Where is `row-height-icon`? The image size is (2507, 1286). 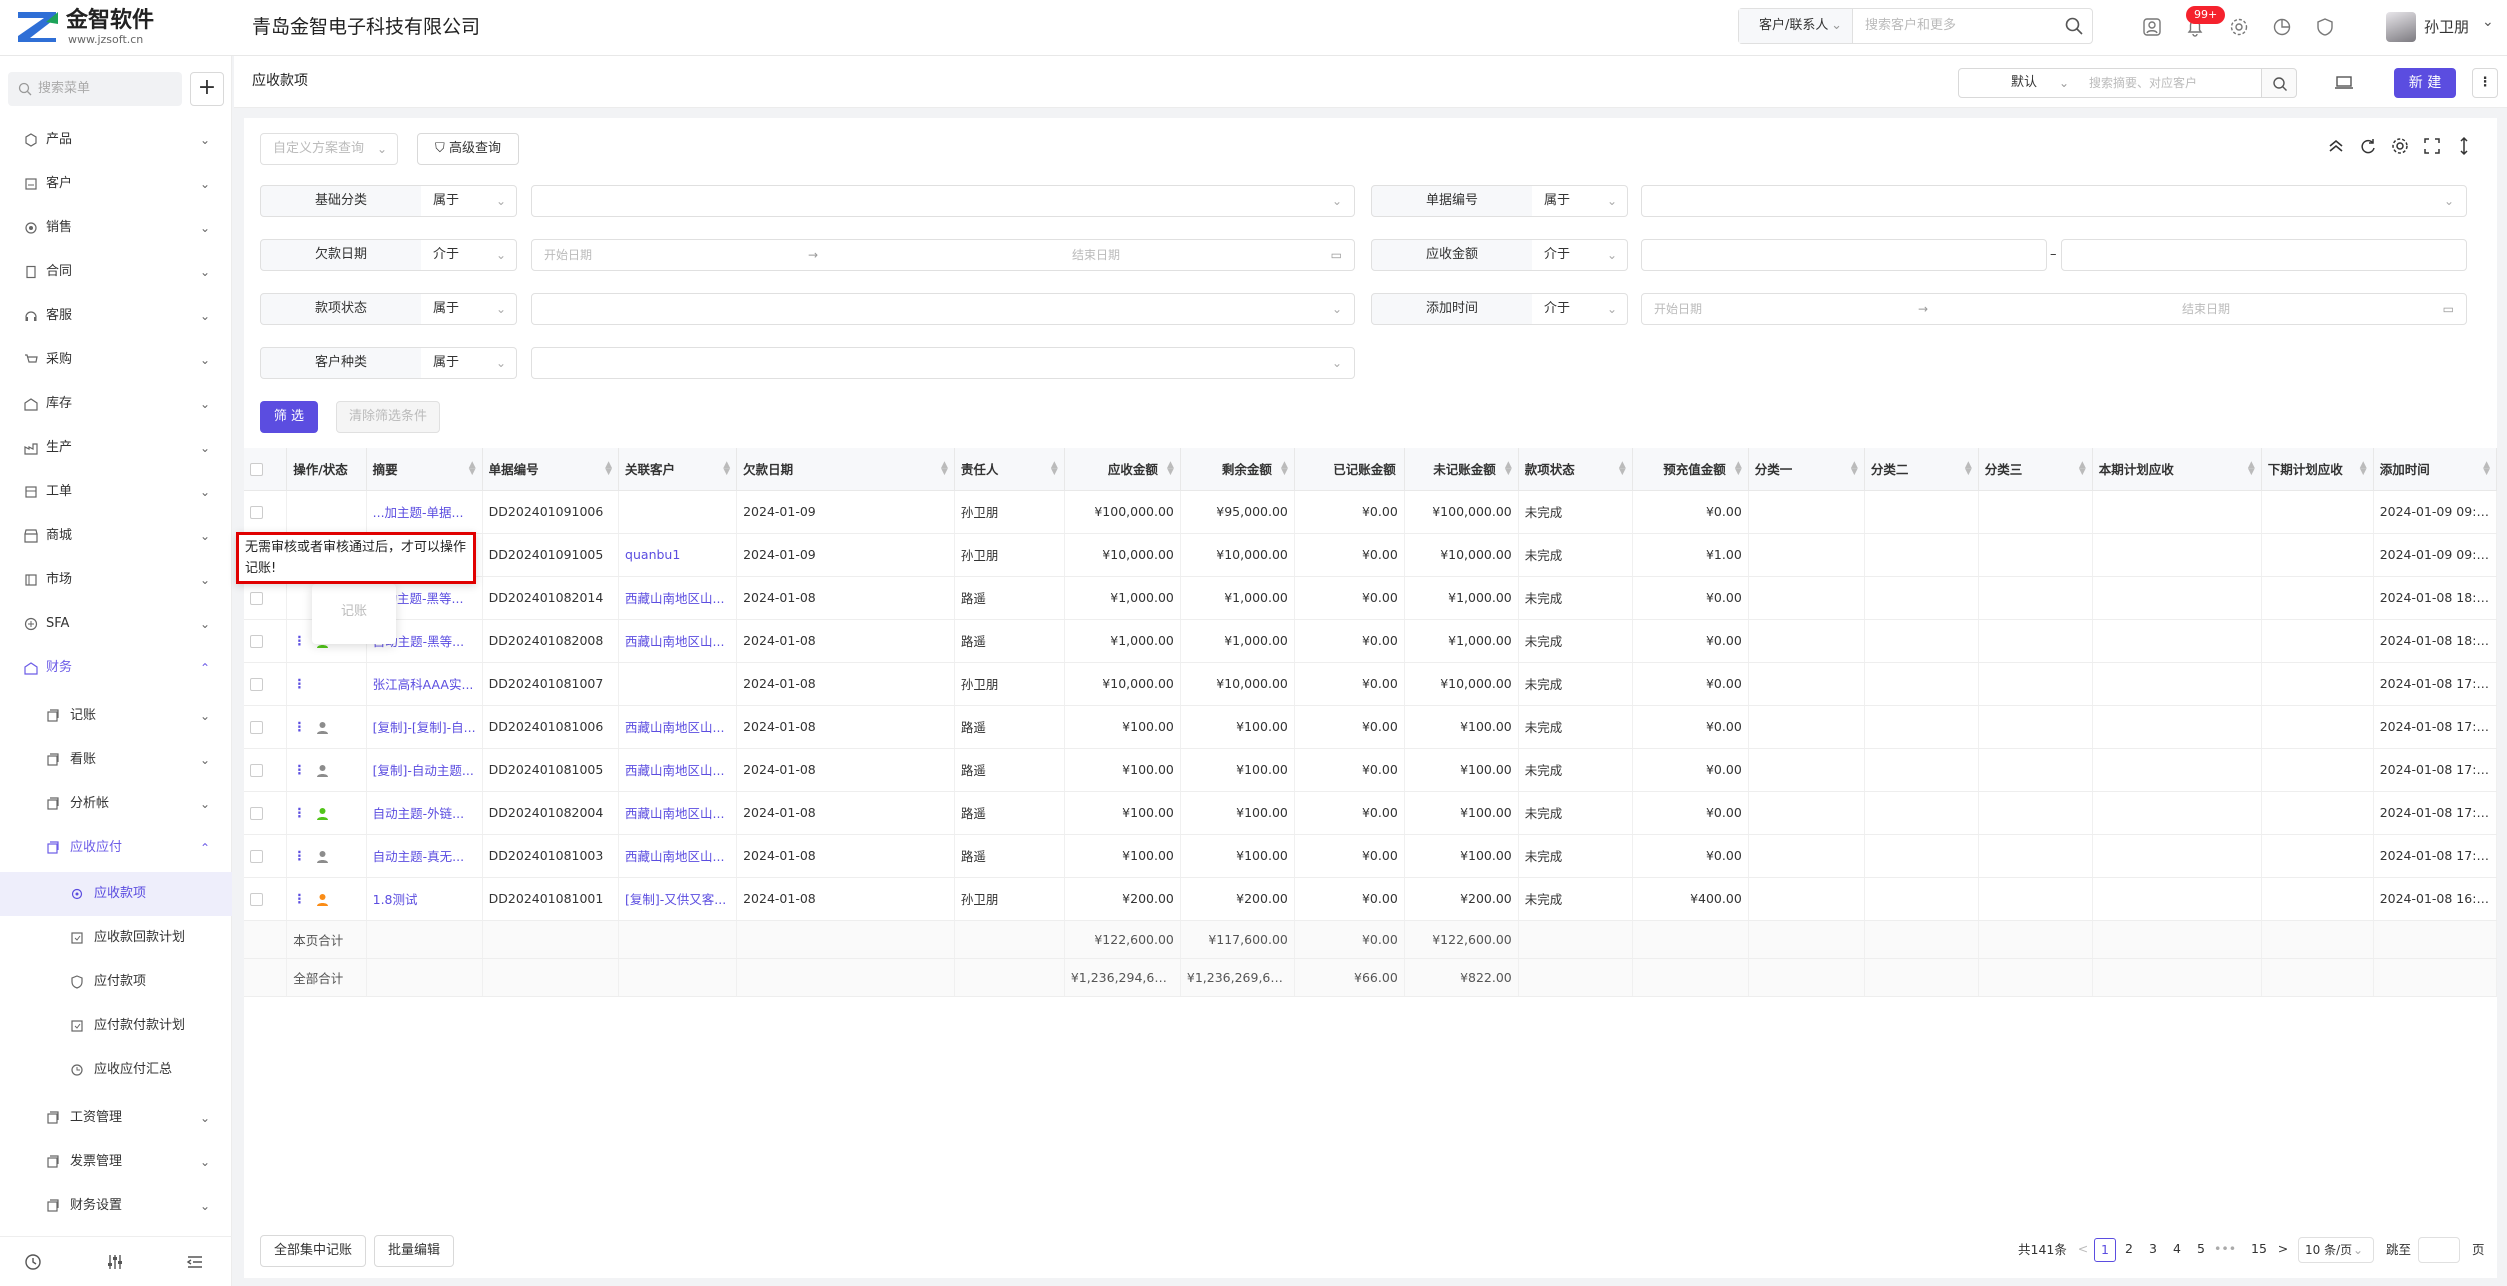 row-height-icon is located at coordinates (2464, 146).